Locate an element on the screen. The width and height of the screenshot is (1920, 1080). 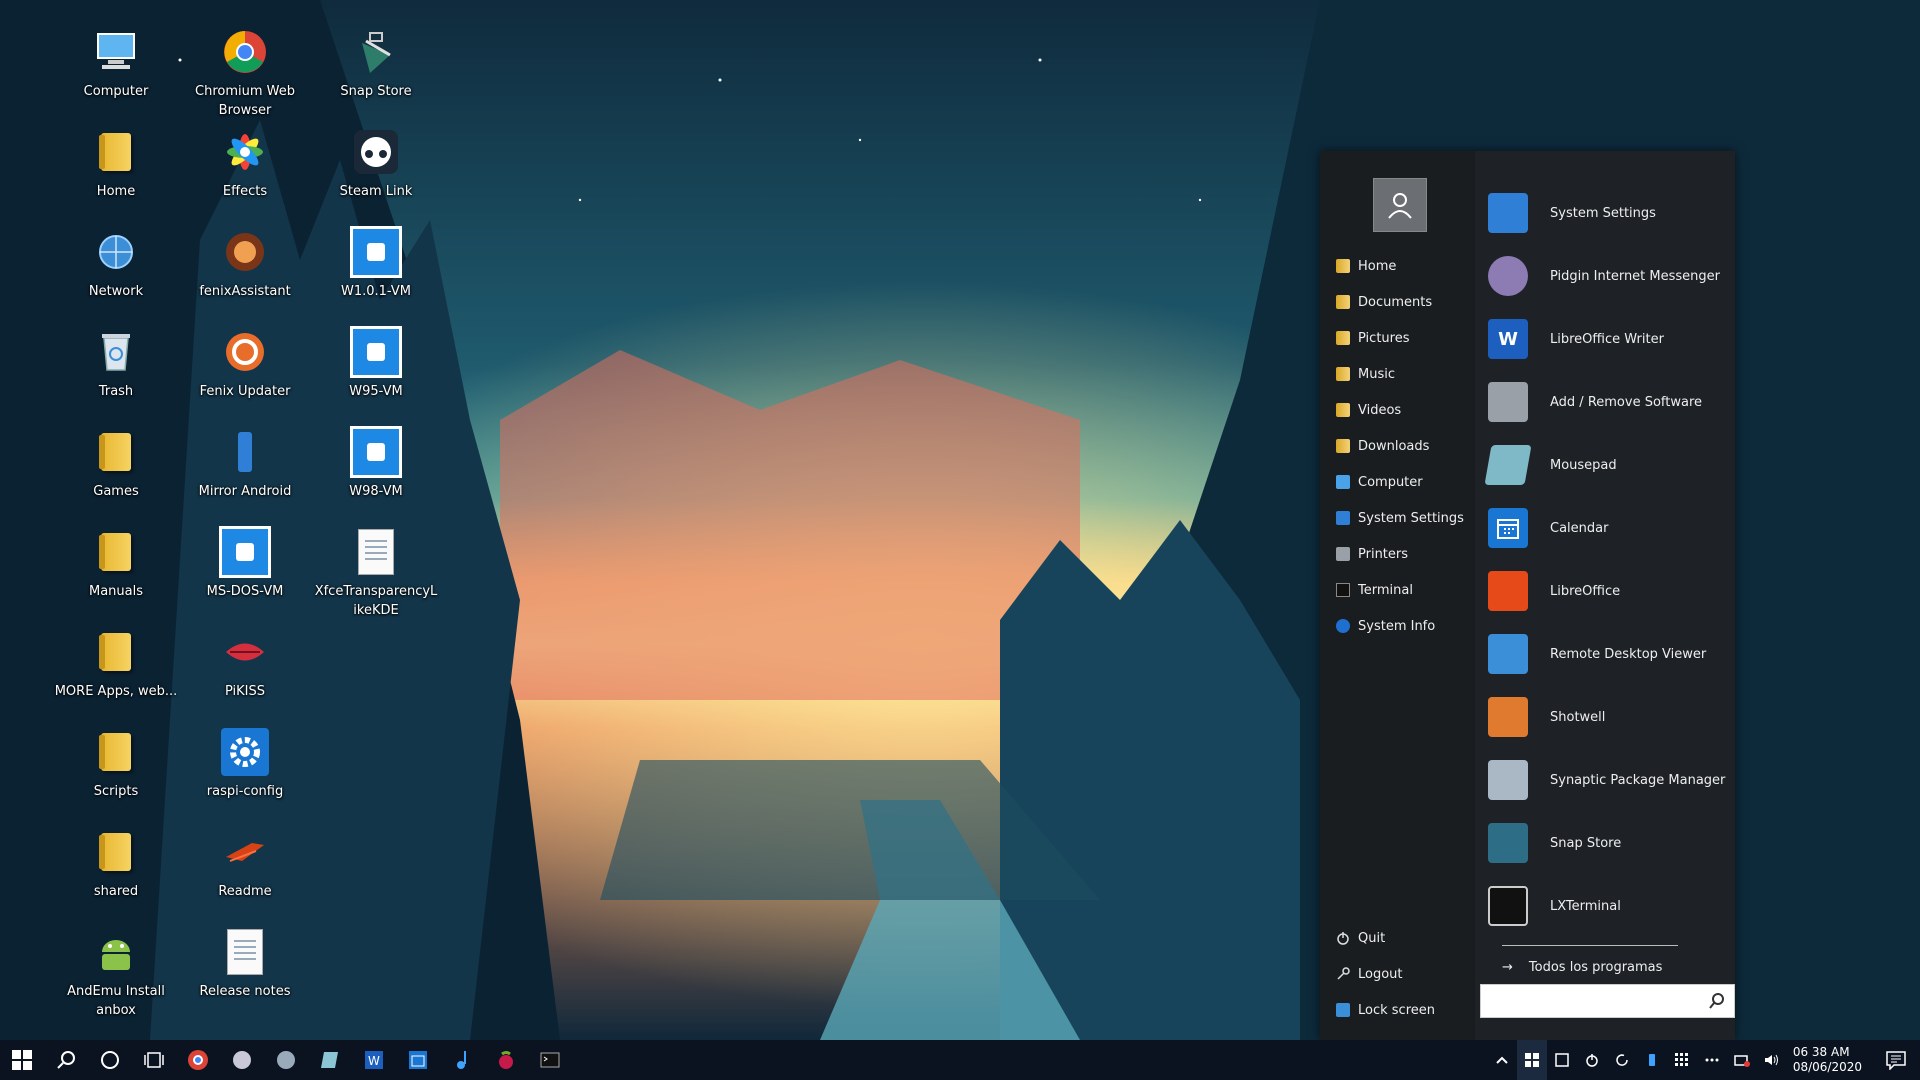
task-view-icon is located at coordinates (154, 1060).